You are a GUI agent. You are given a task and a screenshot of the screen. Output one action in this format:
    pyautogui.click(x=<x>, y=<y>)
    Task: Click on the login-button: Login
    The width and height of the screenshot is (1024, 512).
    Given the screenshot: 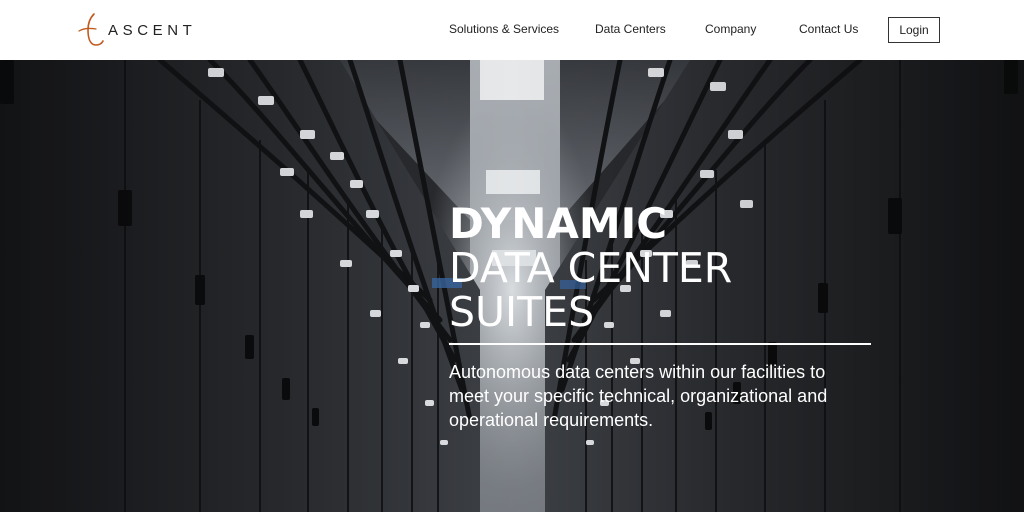 What is the action you would take?
    pyautogui.click(x=914, y=30)
    